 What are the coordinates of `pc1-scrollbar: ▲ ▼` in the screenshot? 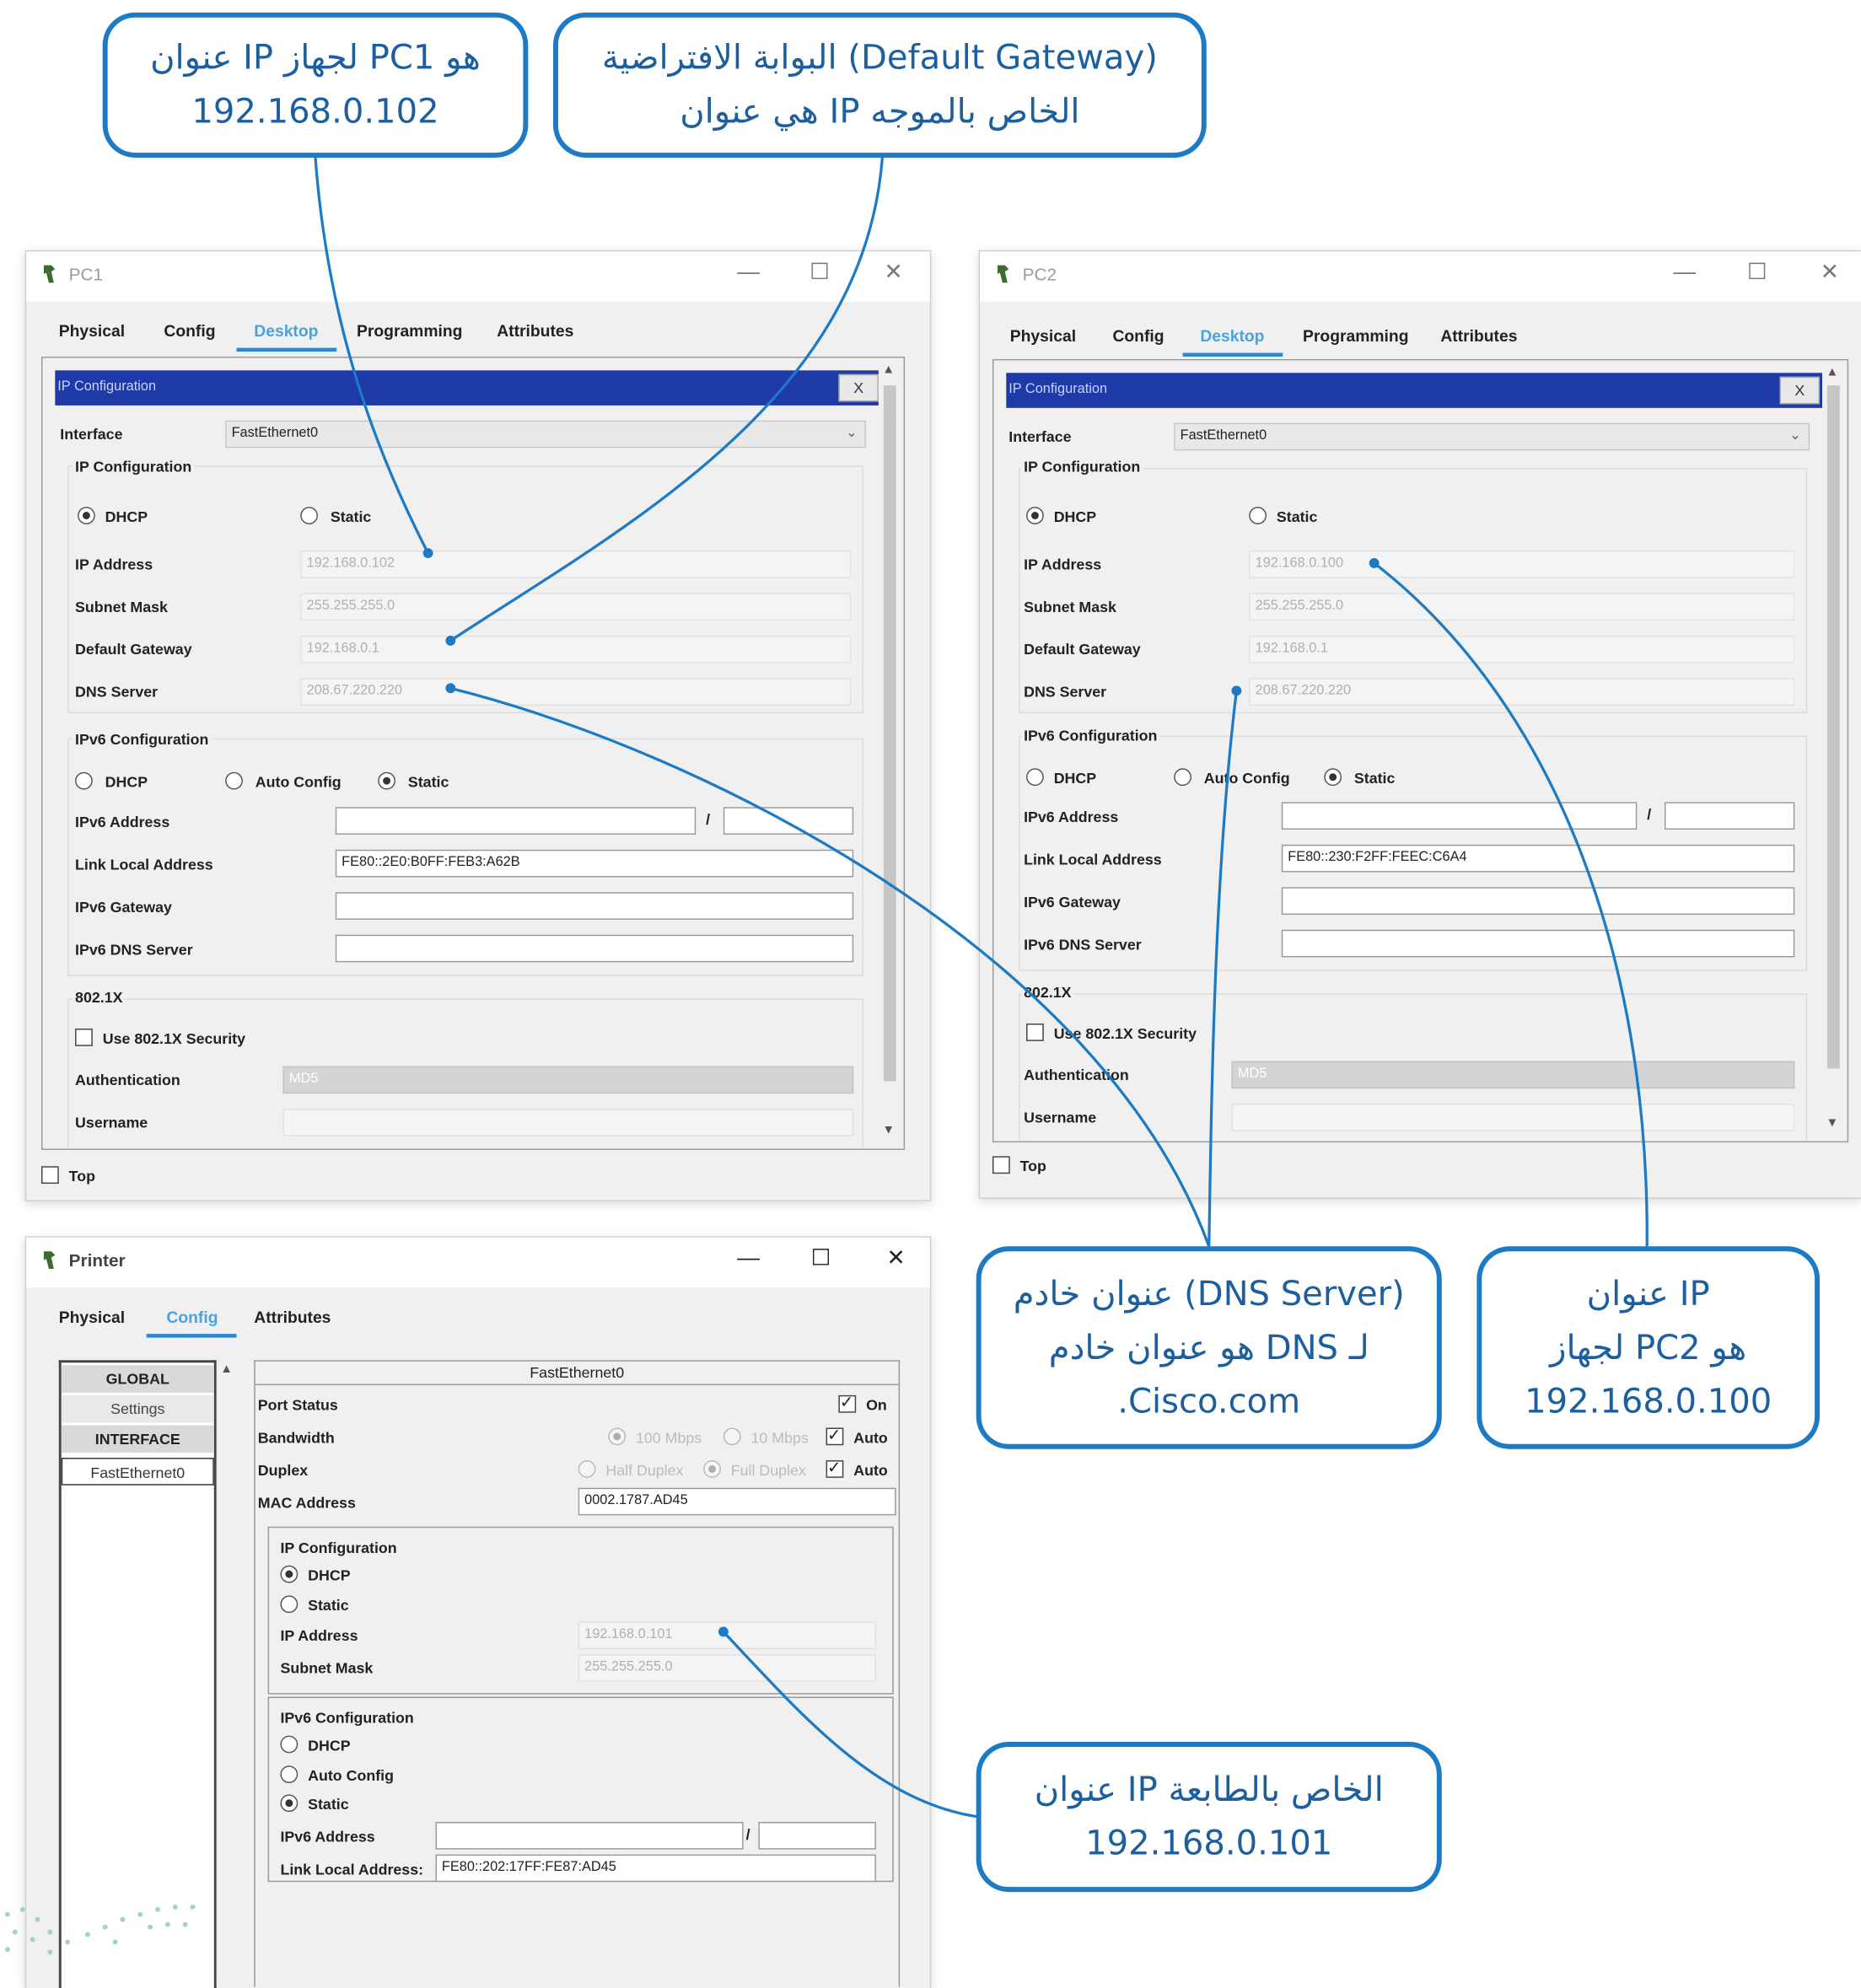 It's located at (889, 752).